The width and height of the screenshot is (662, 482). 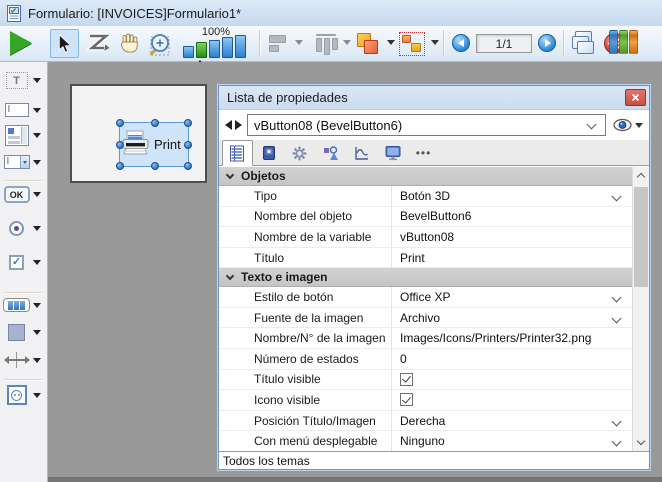 I want to click on tab-more: •••, so click(x=423, y=153).